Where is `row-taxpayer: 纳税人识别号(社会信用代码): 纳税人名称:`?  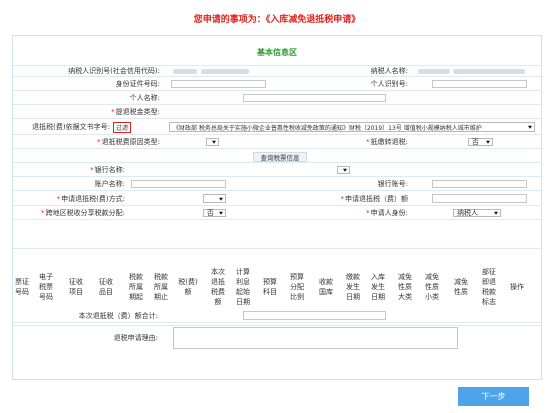
row-taxpayer: 纳税人识别号(社会信用代码): 纳税人名称: is located at coordinates (277, 71).